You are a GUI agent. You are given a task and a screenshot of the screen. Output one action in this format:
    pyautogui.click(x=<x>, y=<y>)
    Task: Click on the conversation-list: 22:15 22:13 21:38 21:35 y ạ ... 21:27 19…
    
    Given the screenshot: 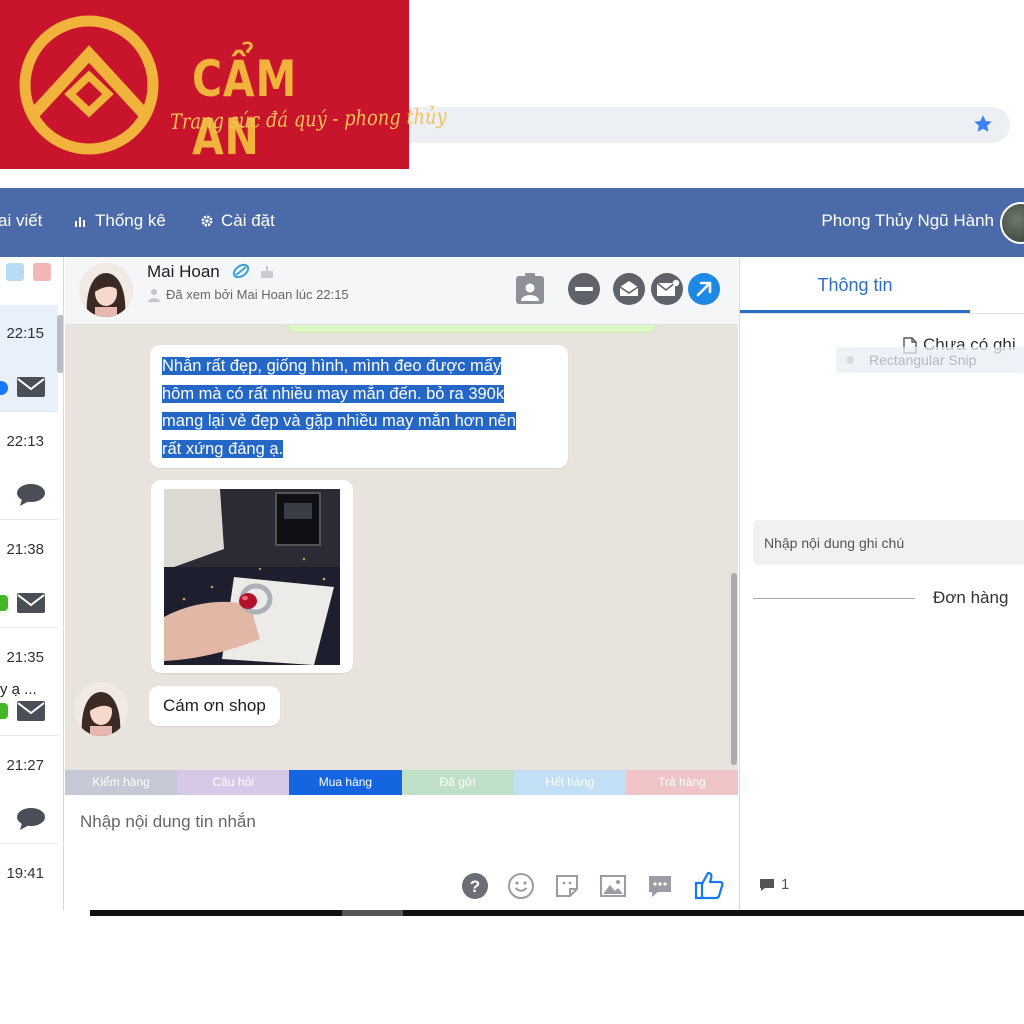 What is the action you would take?
    pyautogui.click(x=32, y=583)
    